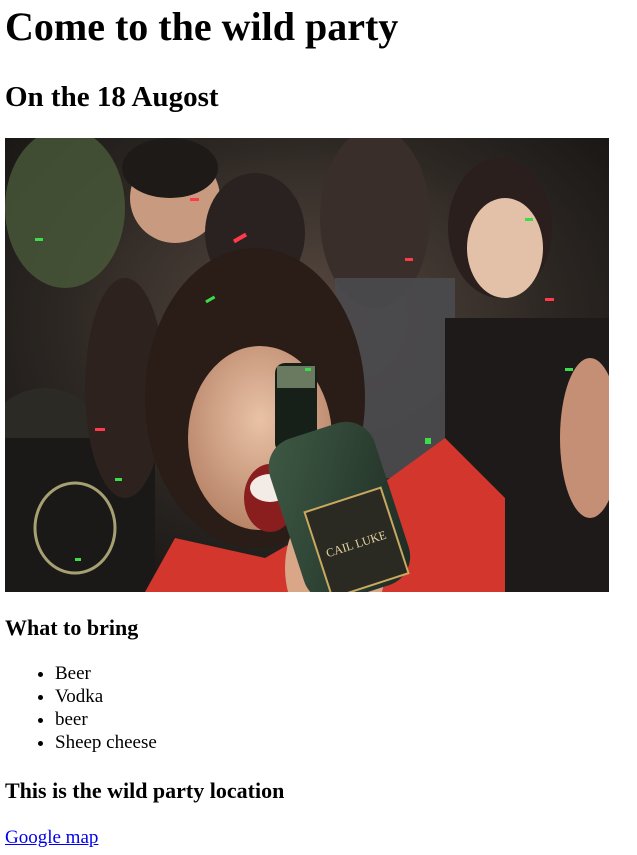 This screenshot has height=855, width=637. Describe the element at coordinates (72, 627) in the screenshot. I see `bring-heading: What to bring` at that location.